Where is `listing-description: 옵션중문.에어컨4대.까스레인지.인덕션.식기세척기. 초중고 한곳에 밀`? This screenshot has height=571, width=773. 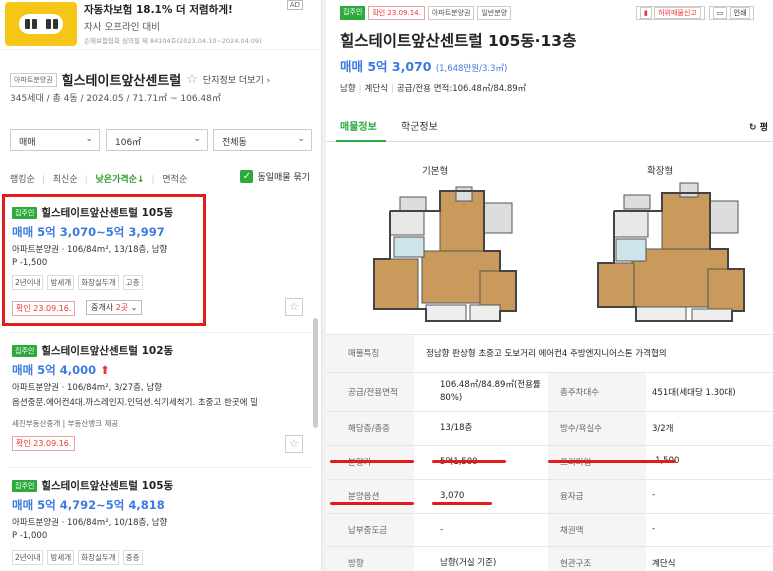 listing-description: 옵션중문.에어컨4대.까스레인지.인덕션.식기세척기. 초중고 한곳에 밀 is located at coordinates (135, 403).